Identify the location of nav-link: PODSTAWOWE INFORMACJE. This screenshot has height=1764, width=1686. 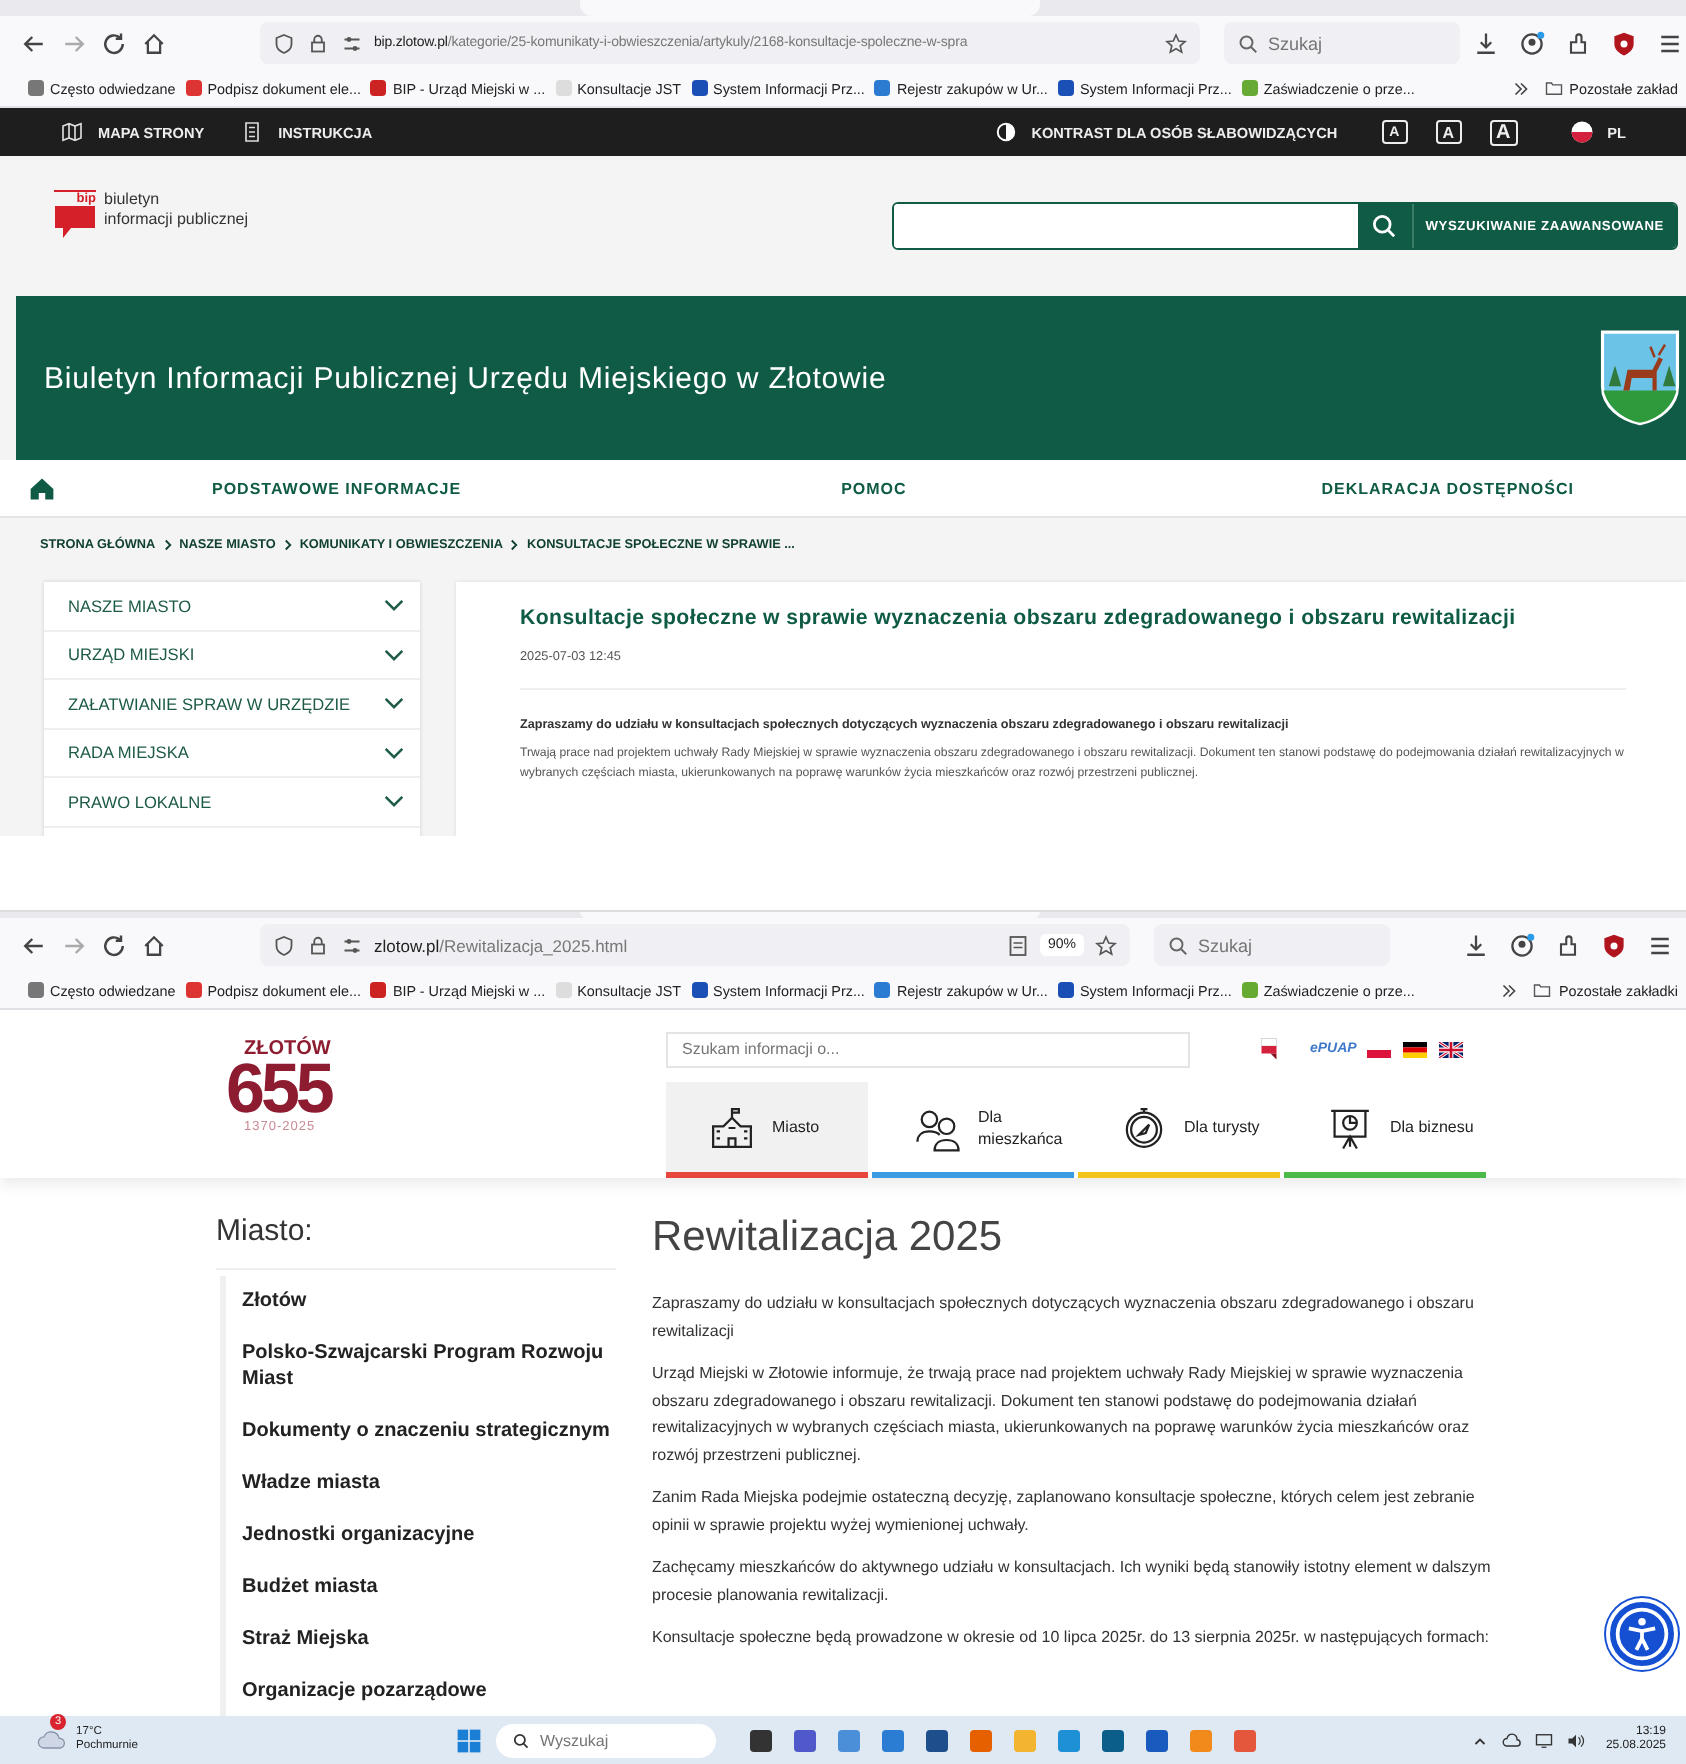
(337, 488).